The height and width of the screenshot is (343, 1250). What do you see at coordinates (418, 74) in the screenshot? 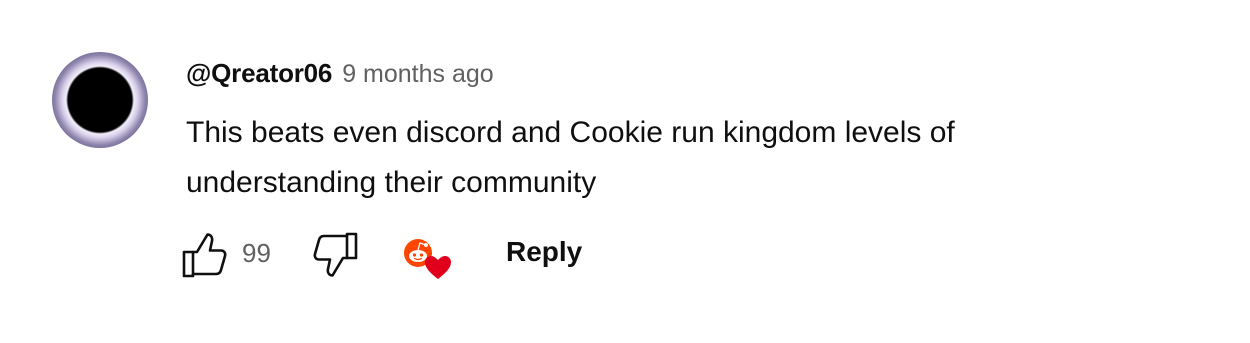
I see `comment-timestamp: 9 months ago` at bounding box center [418, 74].